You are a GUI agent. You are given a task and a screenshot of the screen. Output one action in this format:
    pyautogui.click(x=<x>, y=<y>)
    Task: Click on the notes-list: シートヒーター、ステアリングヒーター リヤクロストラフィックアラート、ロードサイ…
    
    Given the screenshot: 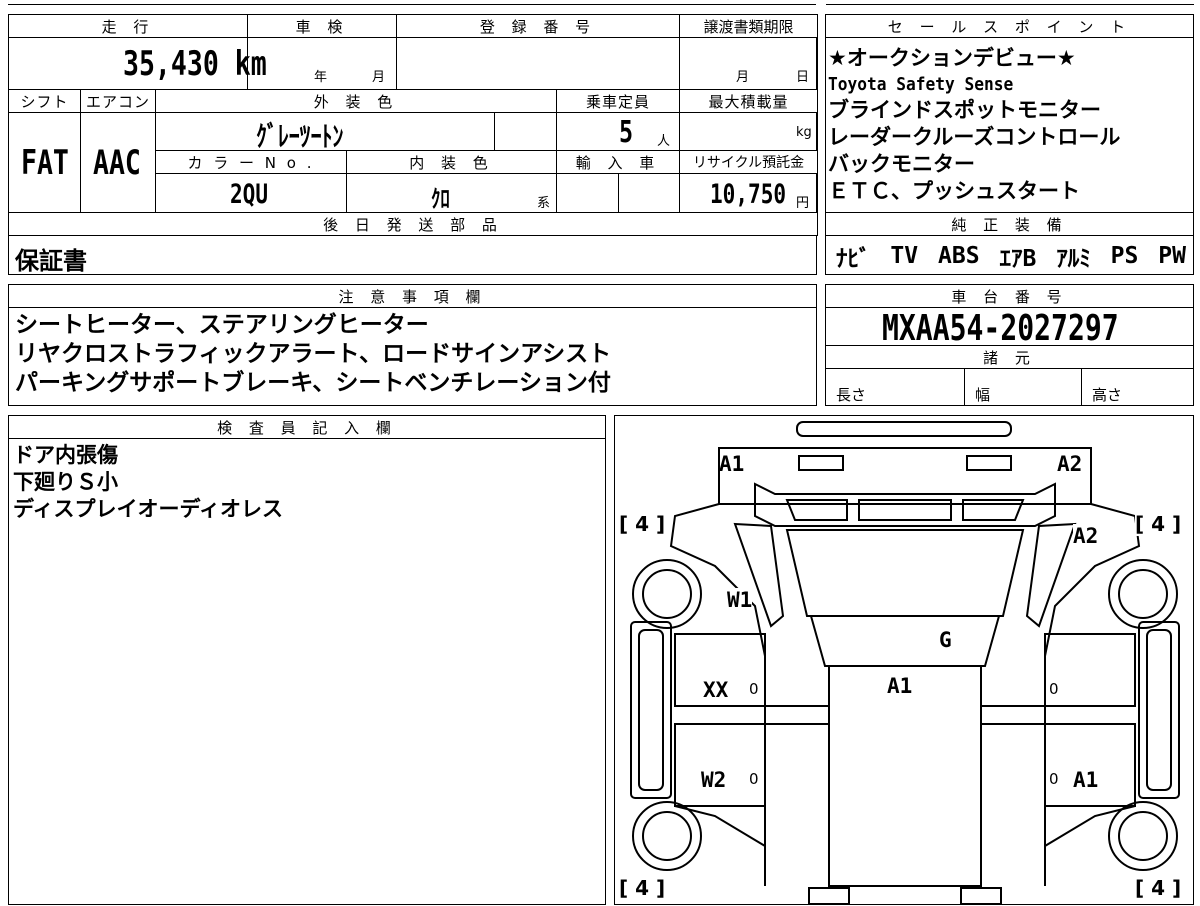 What is the action you would take?
    pyautogui.click(x=313, y=354)
    